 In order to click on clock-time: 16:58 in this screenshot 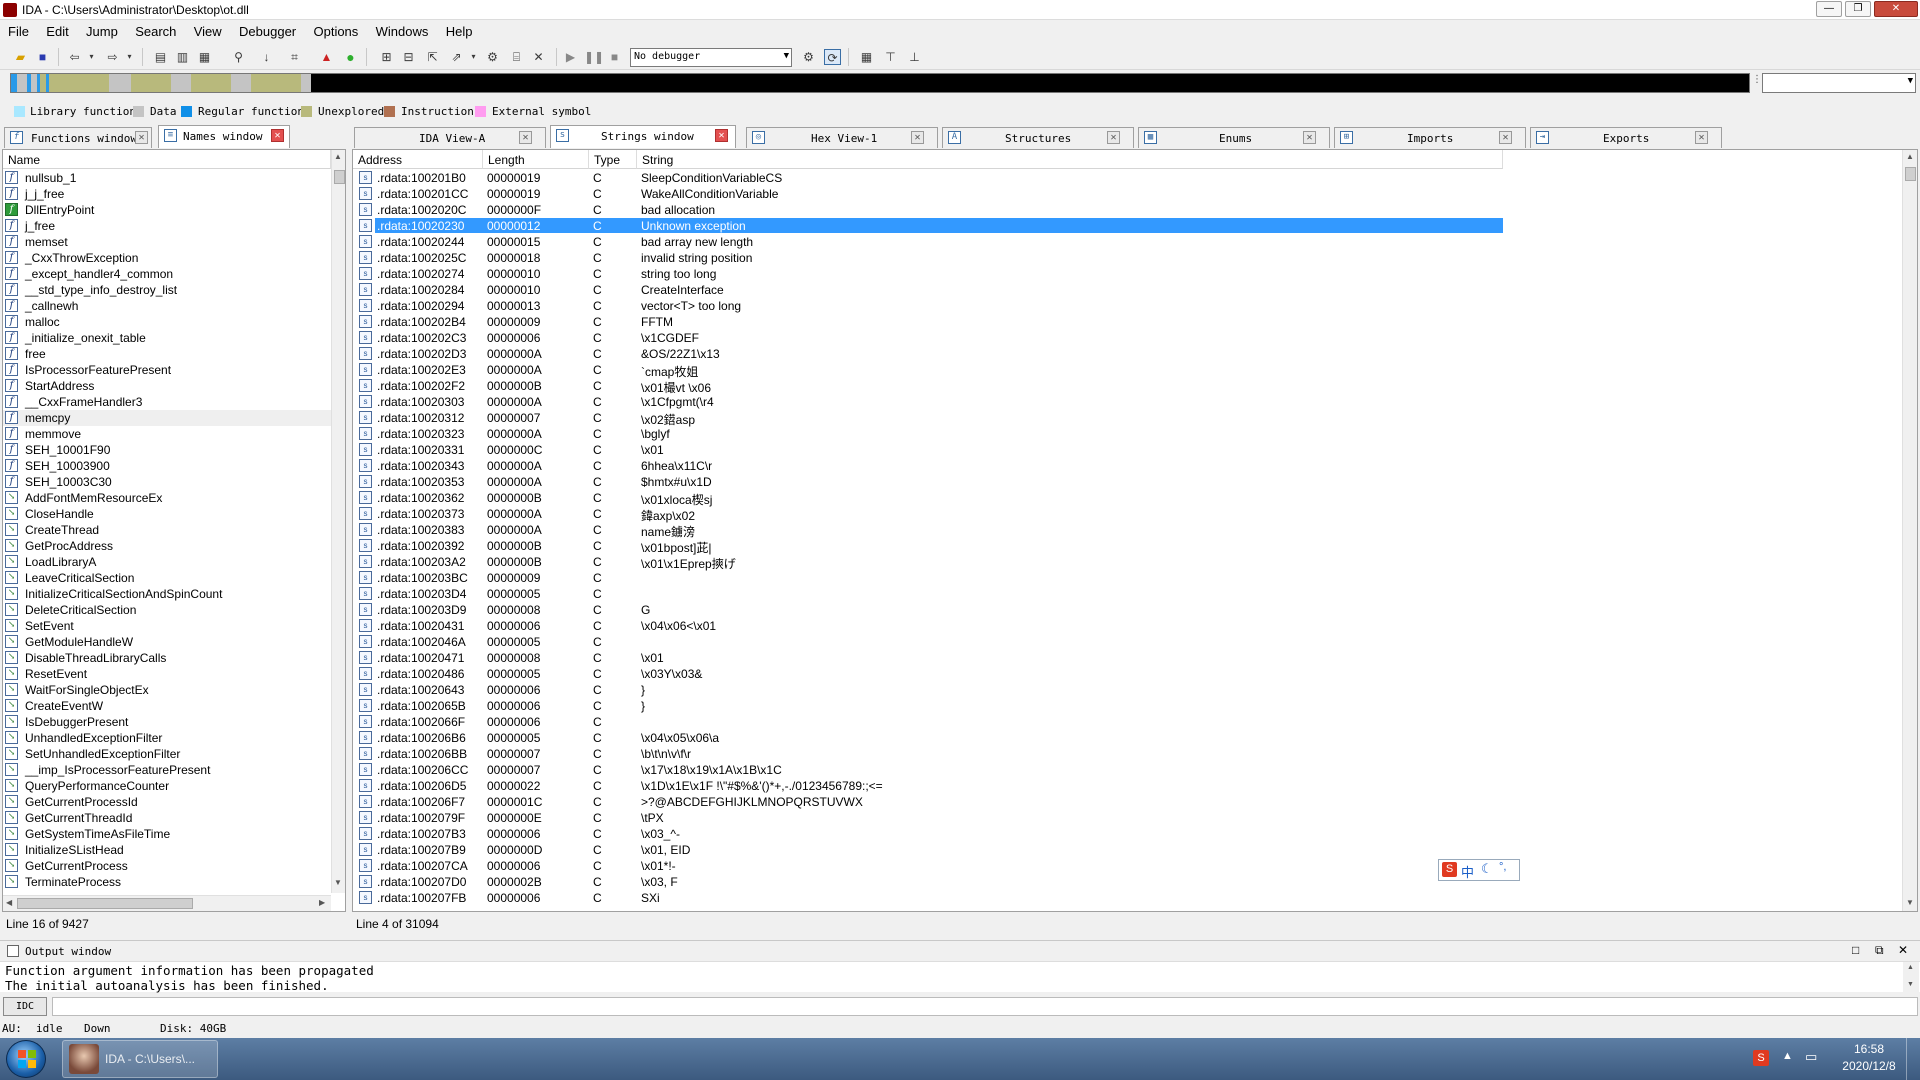, I will do `click(1869, 1049)`.